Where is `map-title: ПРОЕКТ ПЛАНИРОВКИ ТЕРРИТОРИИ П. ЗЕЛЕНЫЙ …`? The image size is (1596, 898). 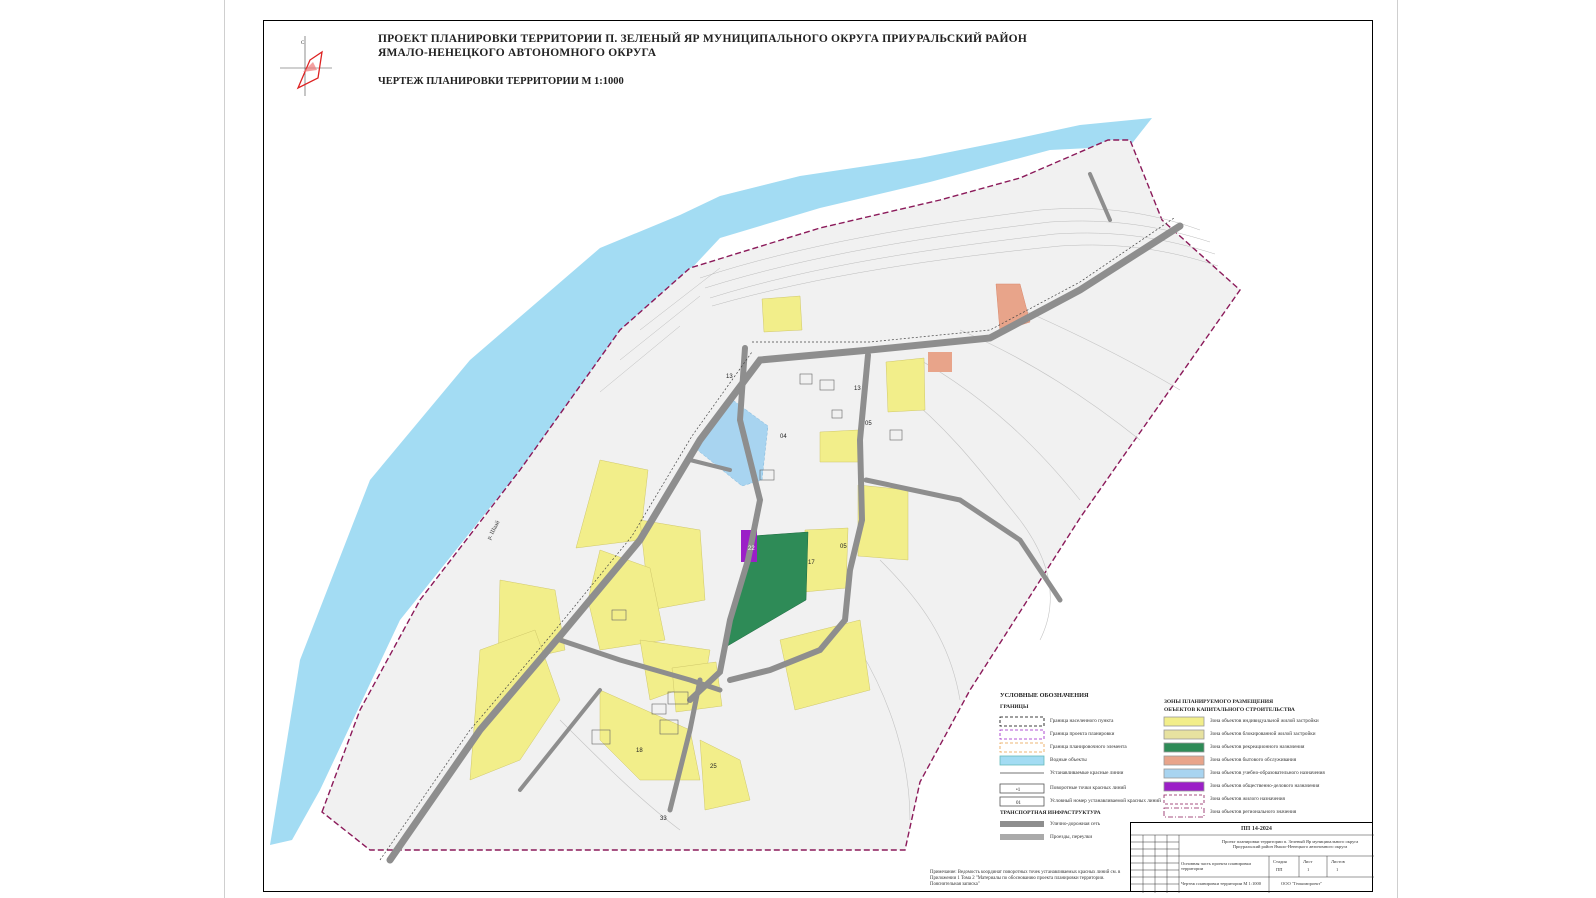
map-title: ПРОЕКТ ПЛАНИРОВКИ ТЕРРИТОРИИ П. ЗЕЛЕНЫЙ … is located at coordinates (702, 46).